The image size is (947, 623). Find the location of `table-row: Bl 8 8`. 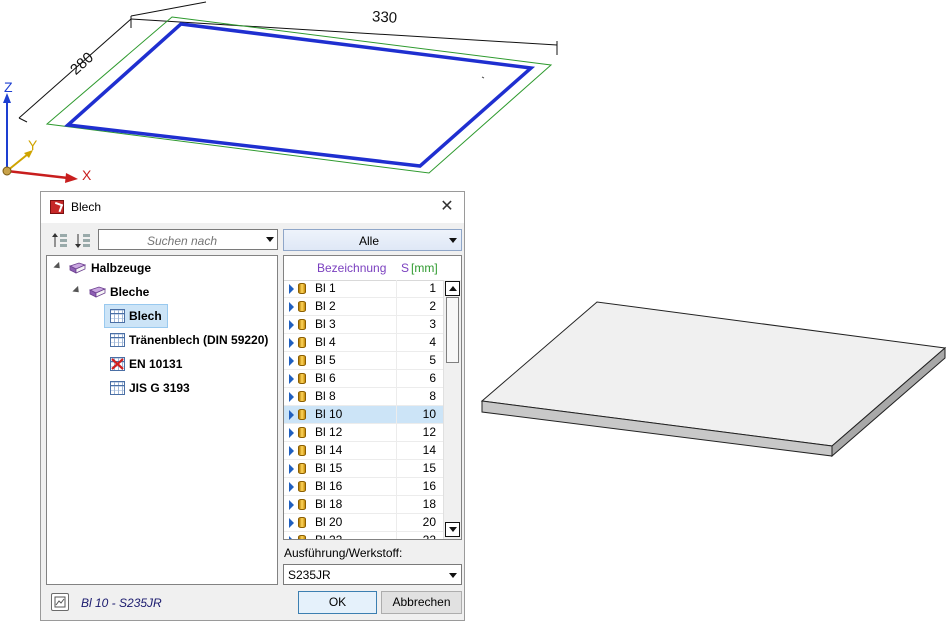

table-row: Bl 8 8 is located at coordinates (363, 397).